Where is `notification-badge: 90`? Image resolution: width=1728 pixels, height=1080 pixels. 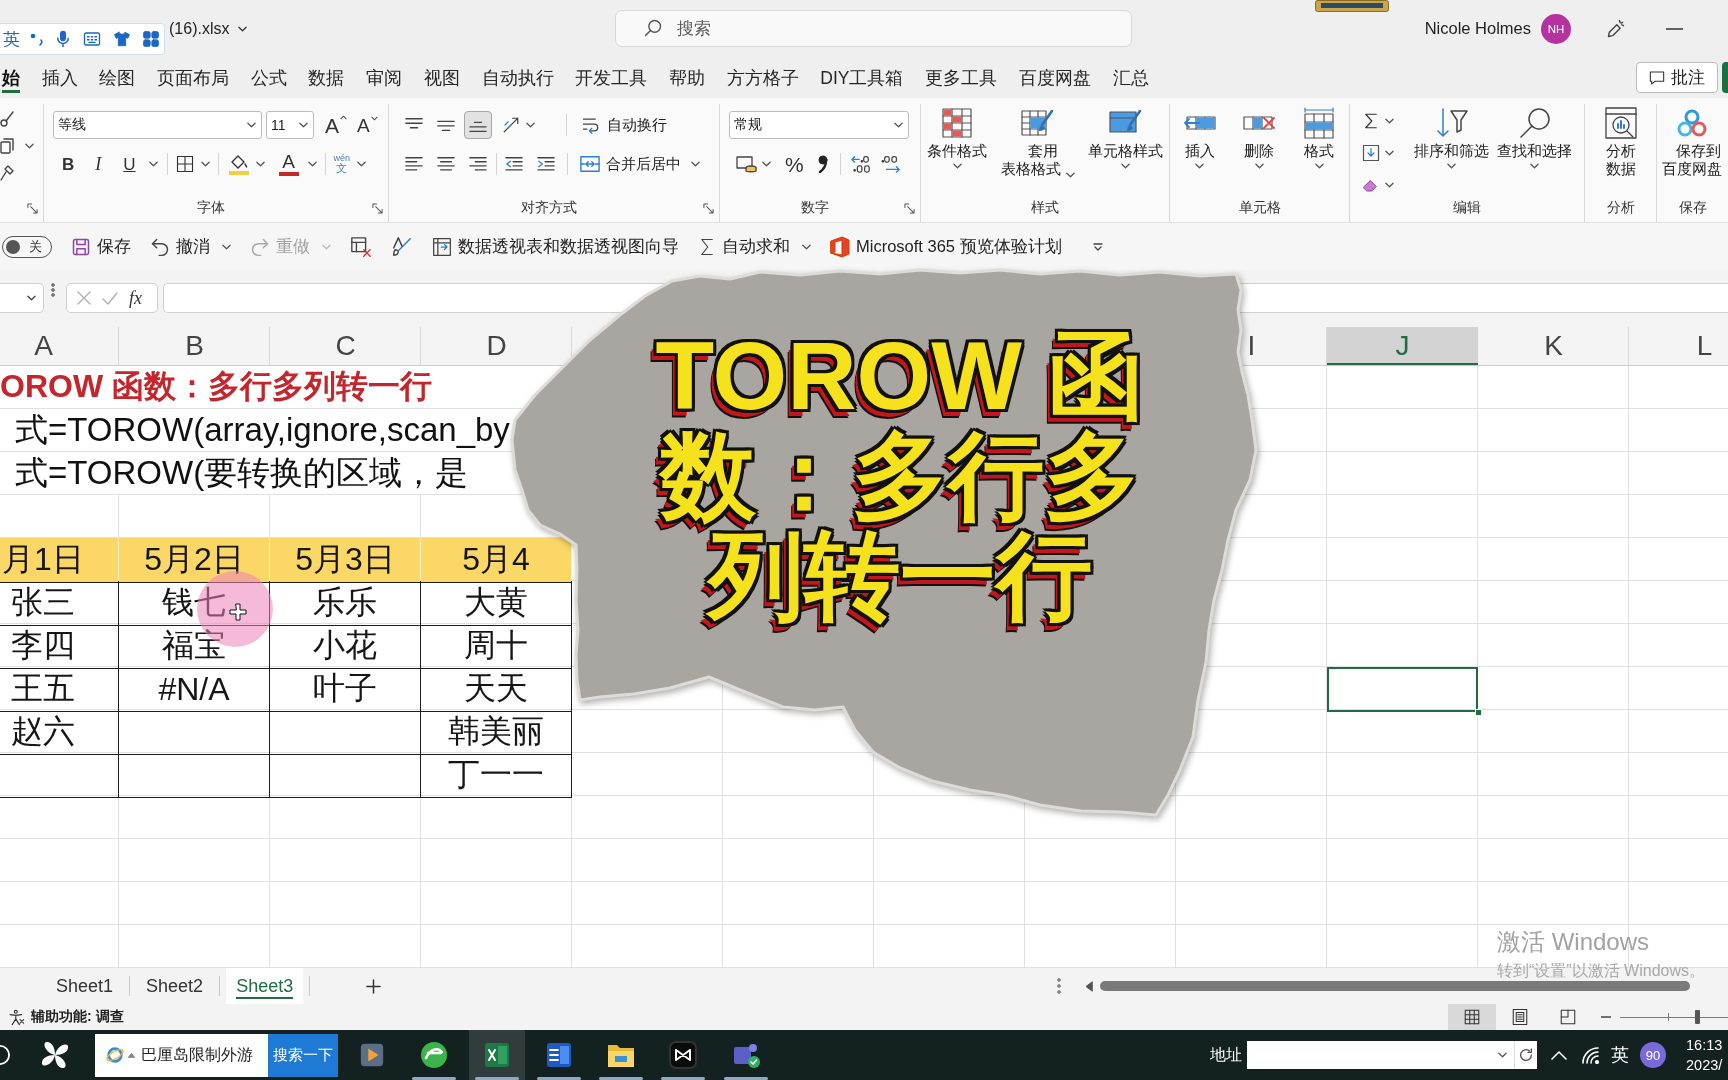 notification-badge: 90 is located at coordinates (1653, 1055).